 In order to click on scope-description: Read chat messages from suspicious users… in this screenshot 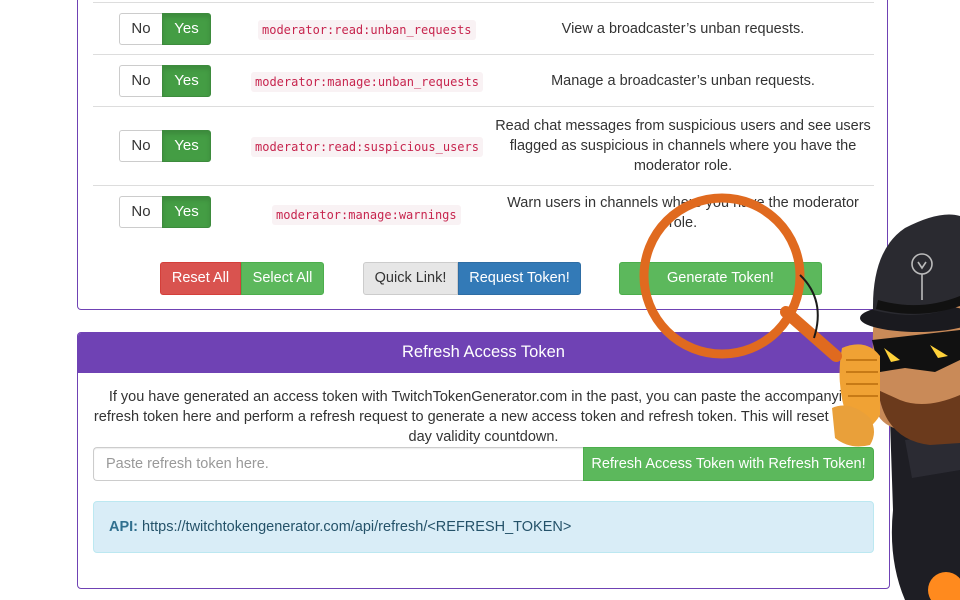, I will do `click(683, 146)`.